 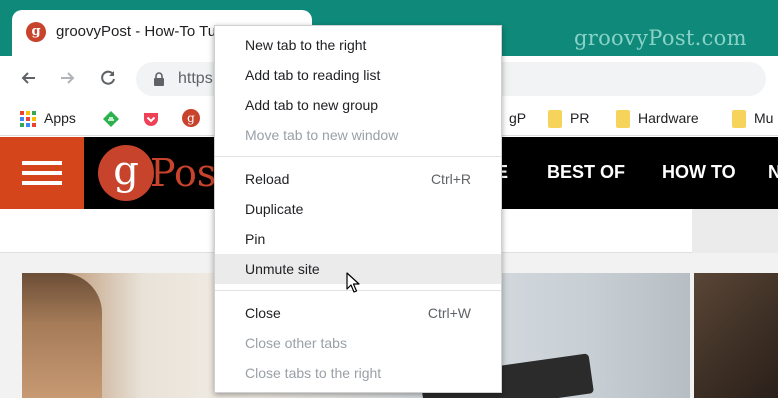 I want to click on menu-item-label: New tab to the right, so click(x=306, y=45).